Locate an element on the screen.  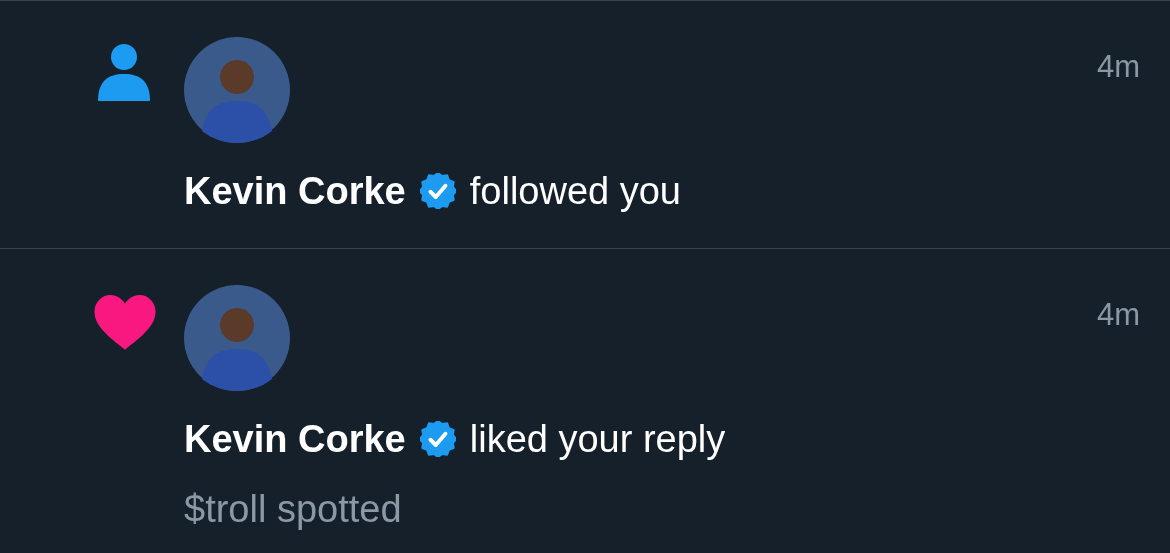
notification-text: followed you is located at coordinates (575, 191).